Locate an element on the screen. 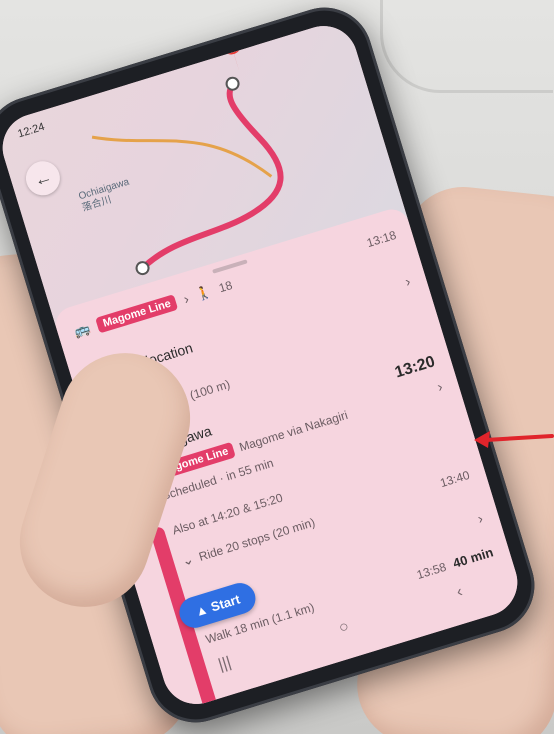 This screenshot has width=554, height=734. walk-last-time: 13:58 is located at coordinates (431, 570).